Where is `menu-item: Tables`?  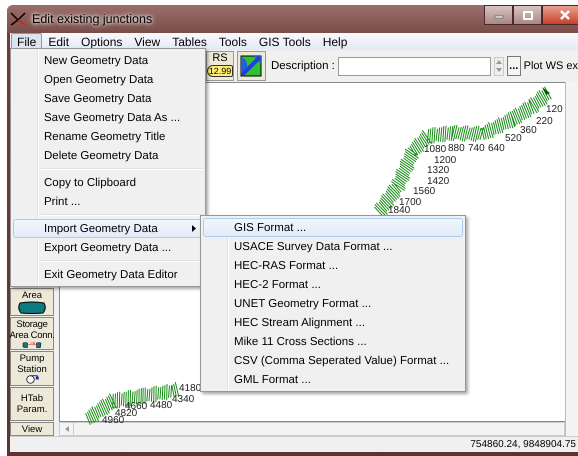 menu-item: Tables is located at coordinates (189, 41).